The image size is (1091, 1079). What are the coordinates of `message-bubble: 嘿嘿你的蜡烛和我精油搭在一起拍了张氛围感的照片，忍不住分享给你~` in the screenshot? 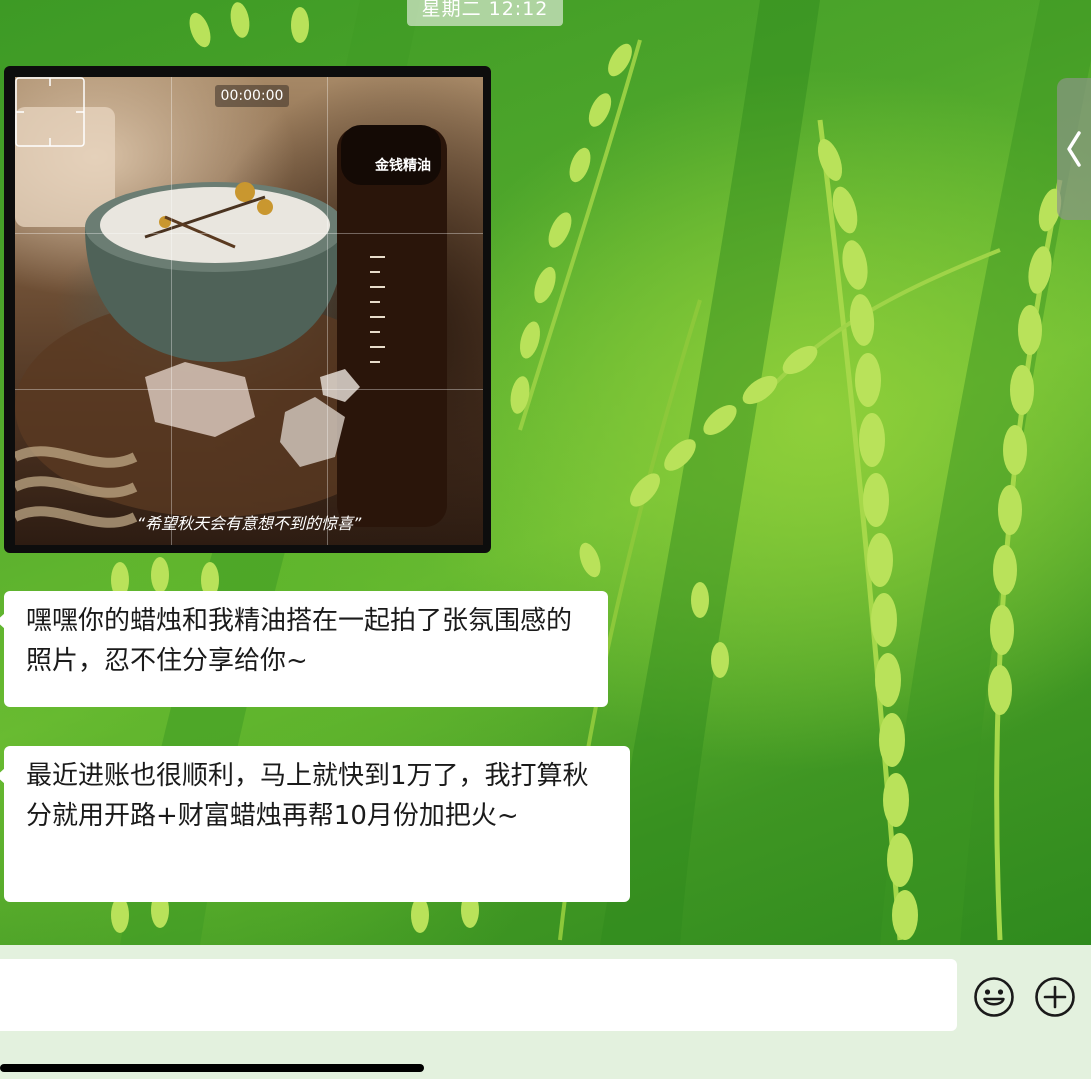 It's located at (304, 649).